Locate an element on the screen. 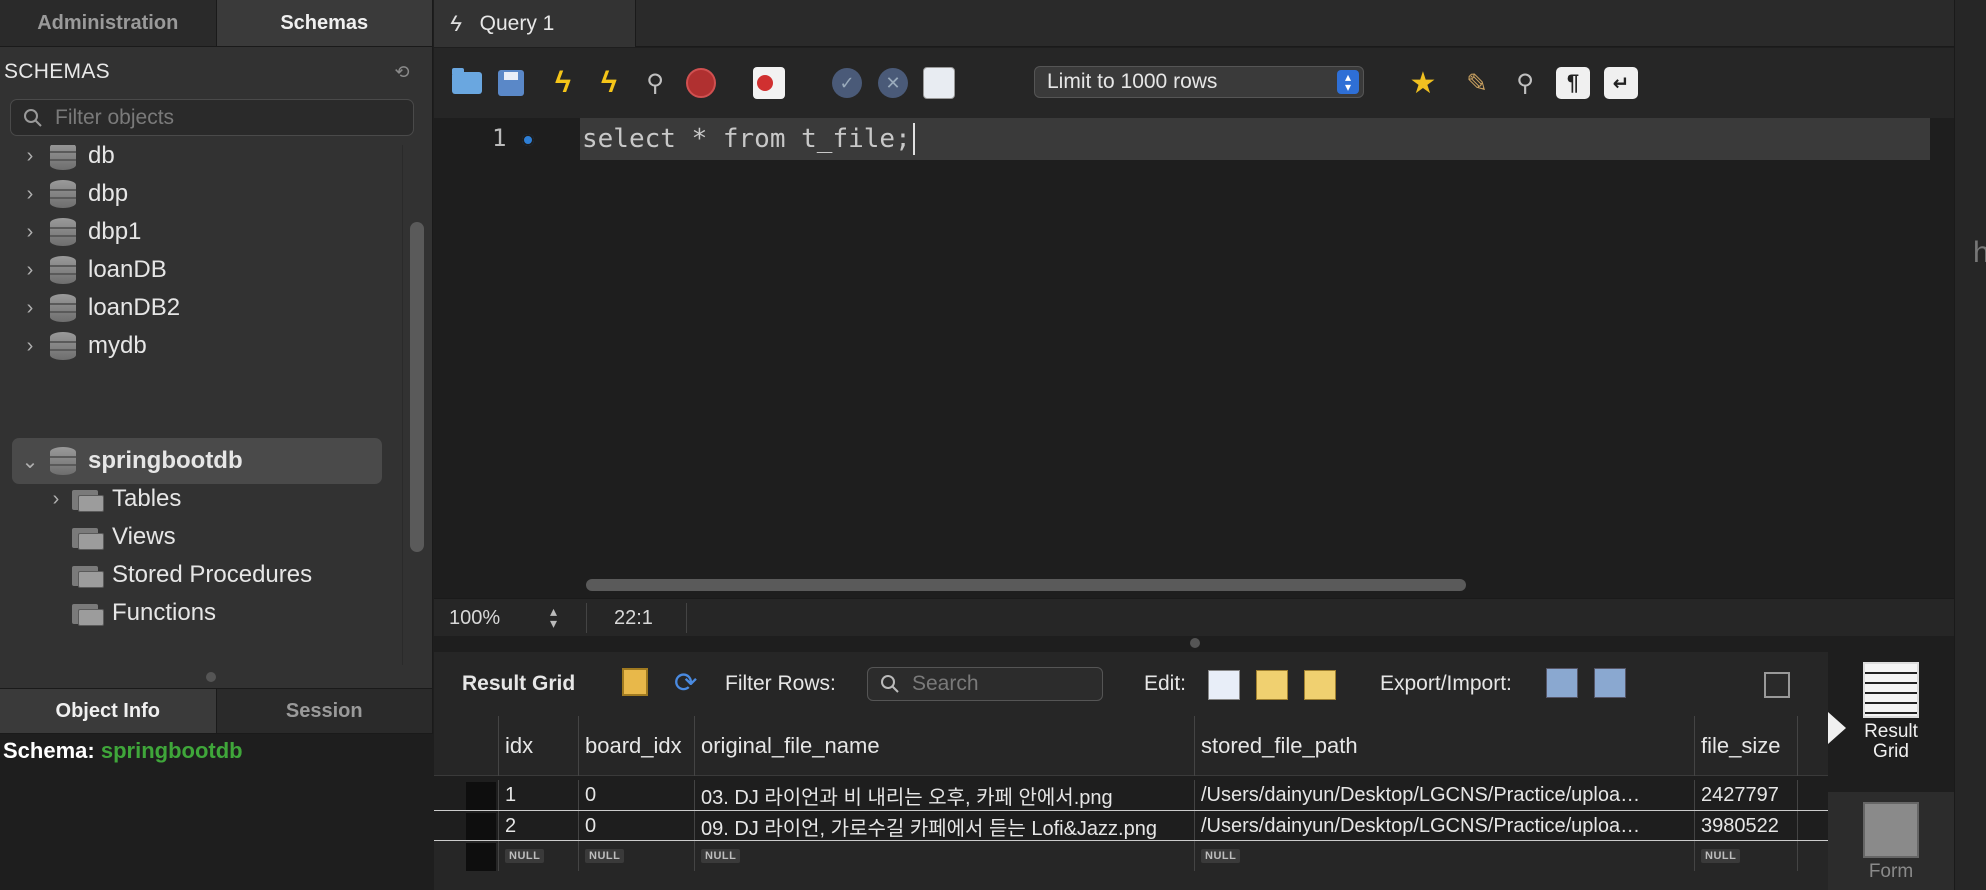 Image resolution: width=1986 pixels, height=890 pixels. tab-administration: Administration is located at coordinates (108, 23).